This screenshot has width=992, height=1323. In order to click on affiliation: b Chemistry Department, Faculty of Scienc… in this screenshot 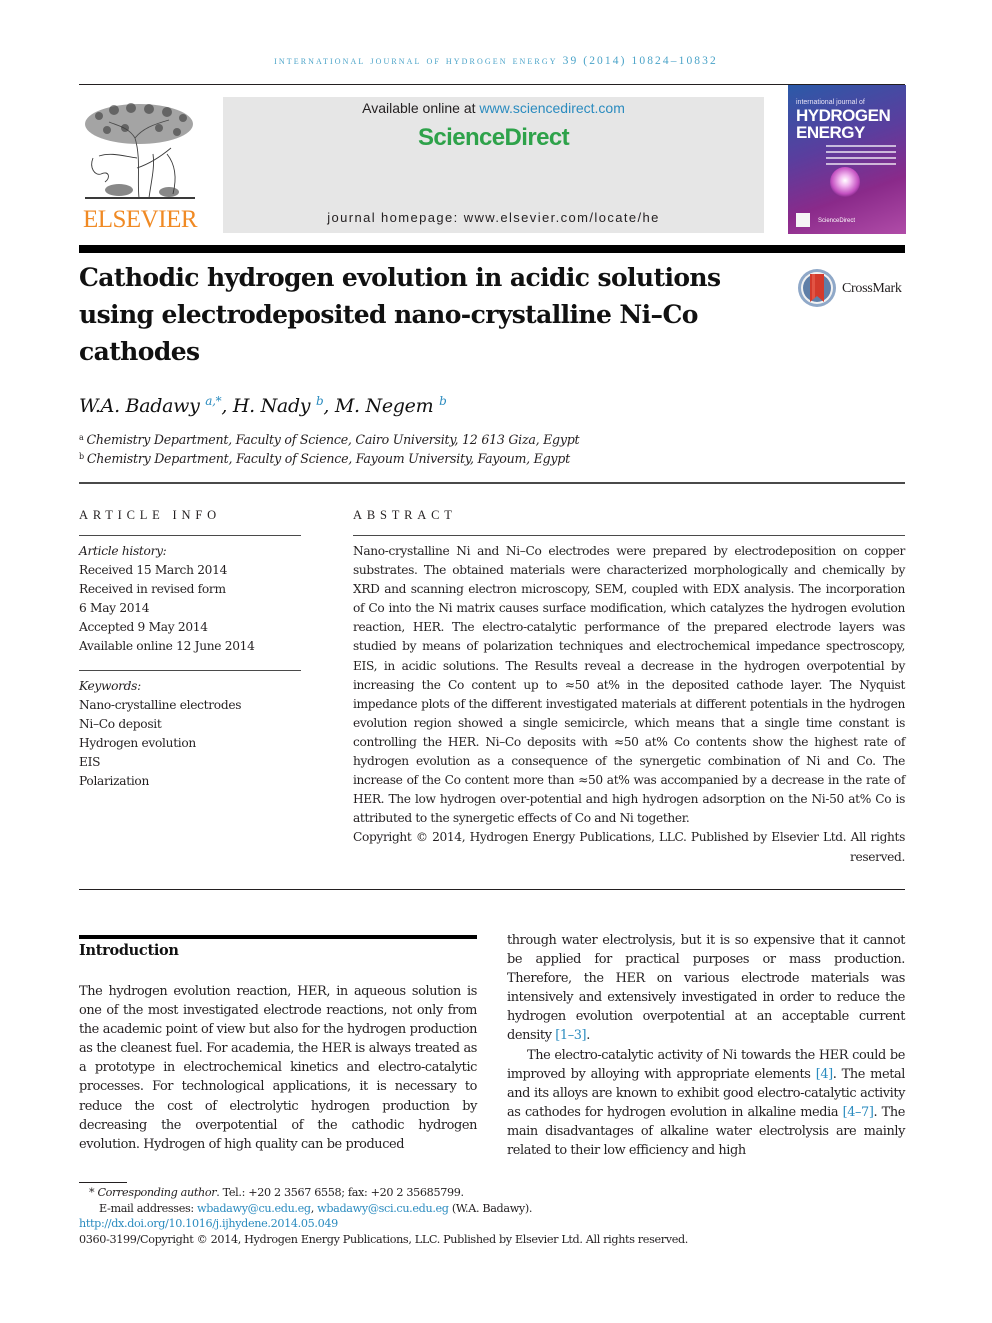, I will do `click(324, 458)`.